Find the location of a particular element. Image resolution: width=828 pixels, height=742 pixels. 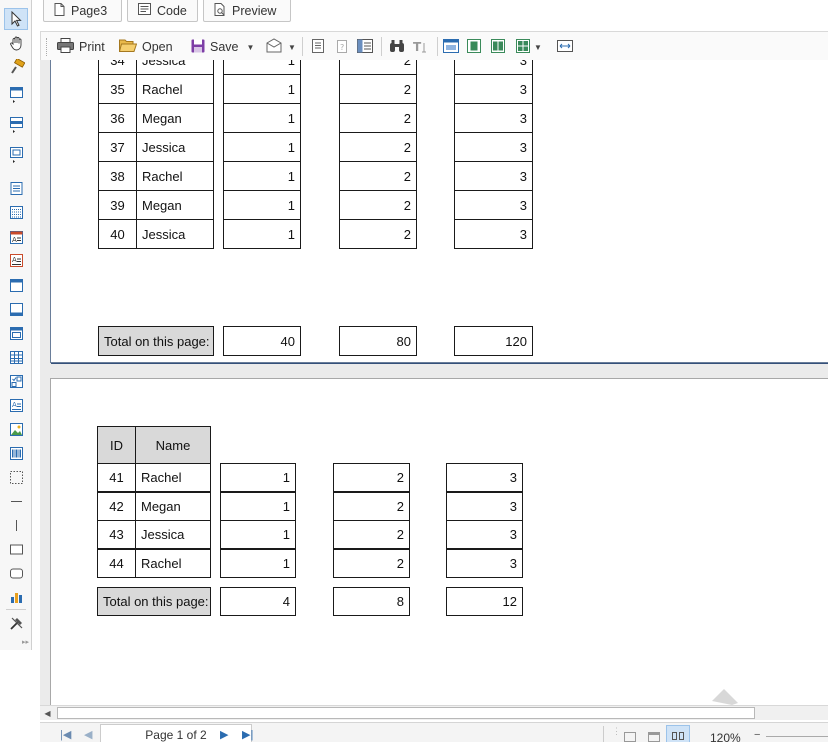

two-pages-button is located at coordinates (498, 47).